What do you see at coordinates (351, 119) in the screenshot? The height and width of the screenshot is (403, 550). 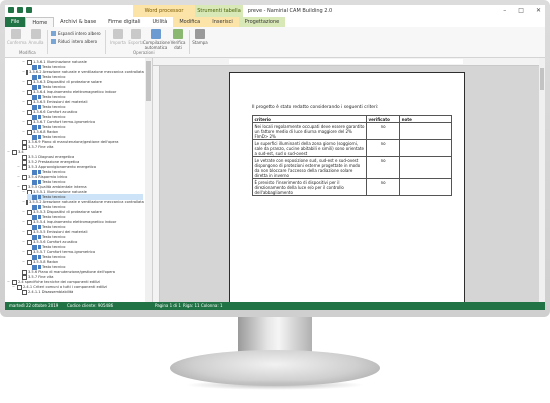 I see `table-header-row: criterio verificato note` at bounding box center [351, 119].